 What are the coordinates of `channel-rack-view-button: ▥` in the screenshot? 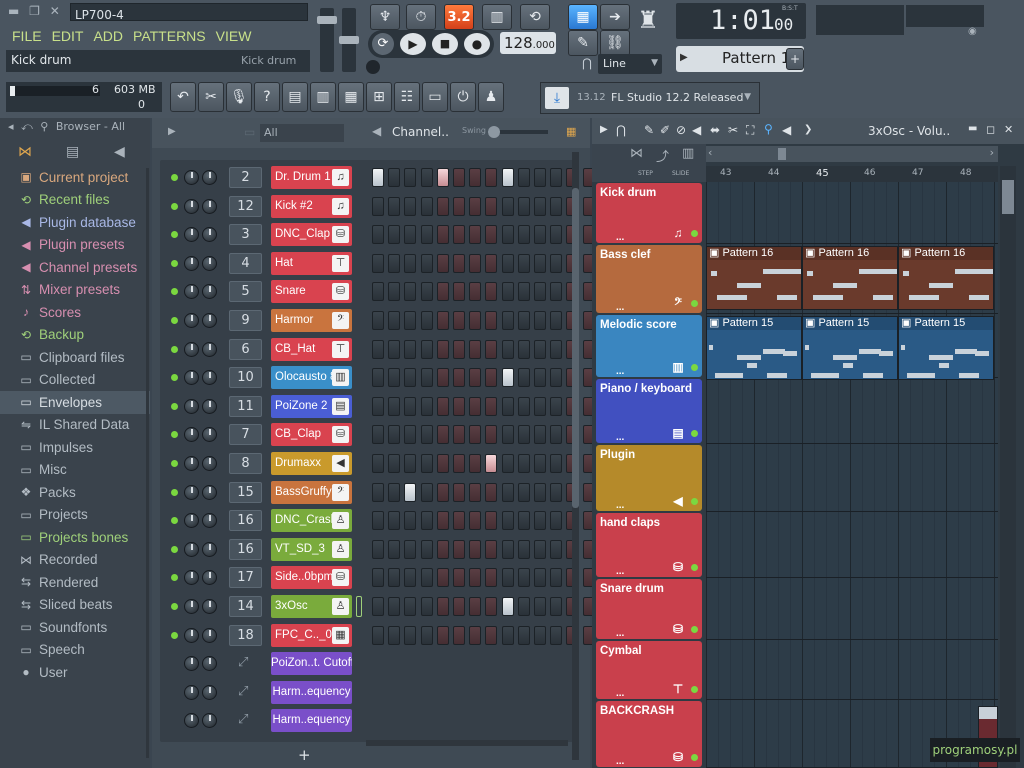 It's located at (323, 97).